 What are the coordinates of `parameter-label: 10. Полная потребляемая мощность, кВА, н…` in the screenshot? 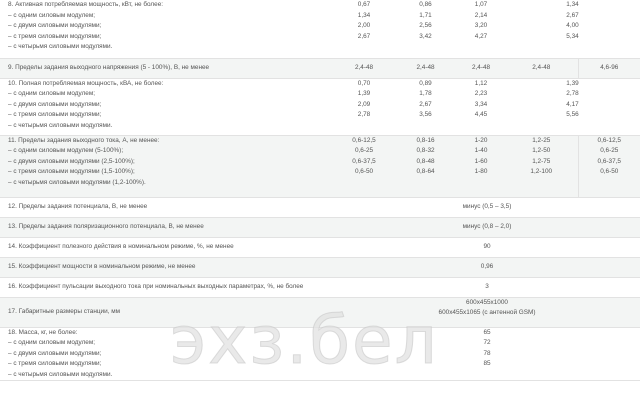 It's located at (167, 107).